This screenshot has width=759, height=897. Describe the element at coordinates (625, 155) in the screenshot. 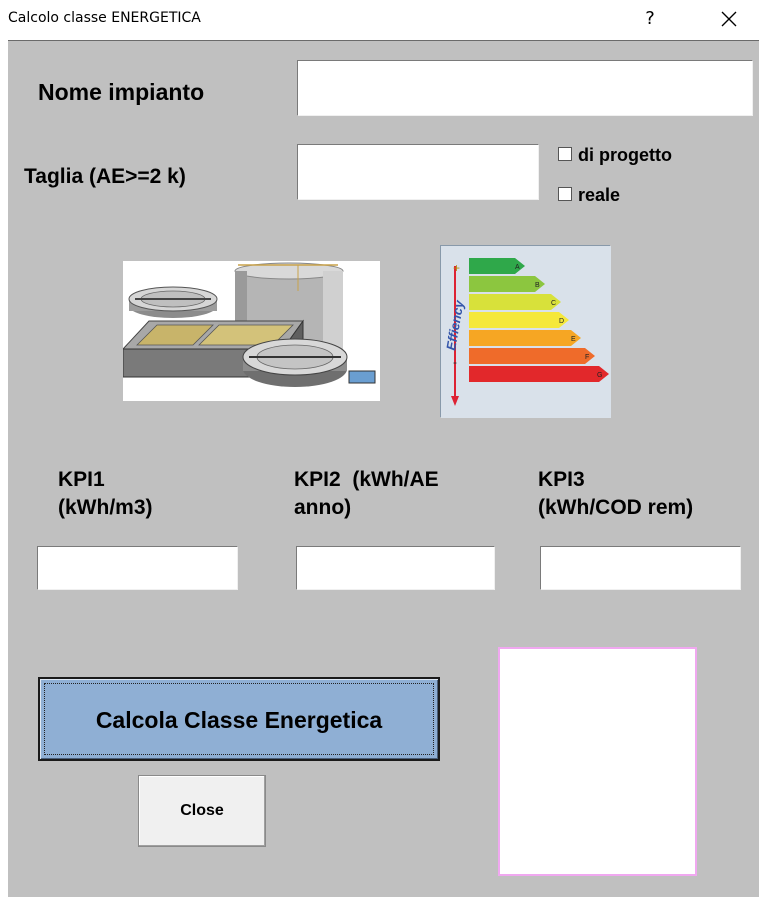

I see `di-progetto-label: di progetto` at that location.